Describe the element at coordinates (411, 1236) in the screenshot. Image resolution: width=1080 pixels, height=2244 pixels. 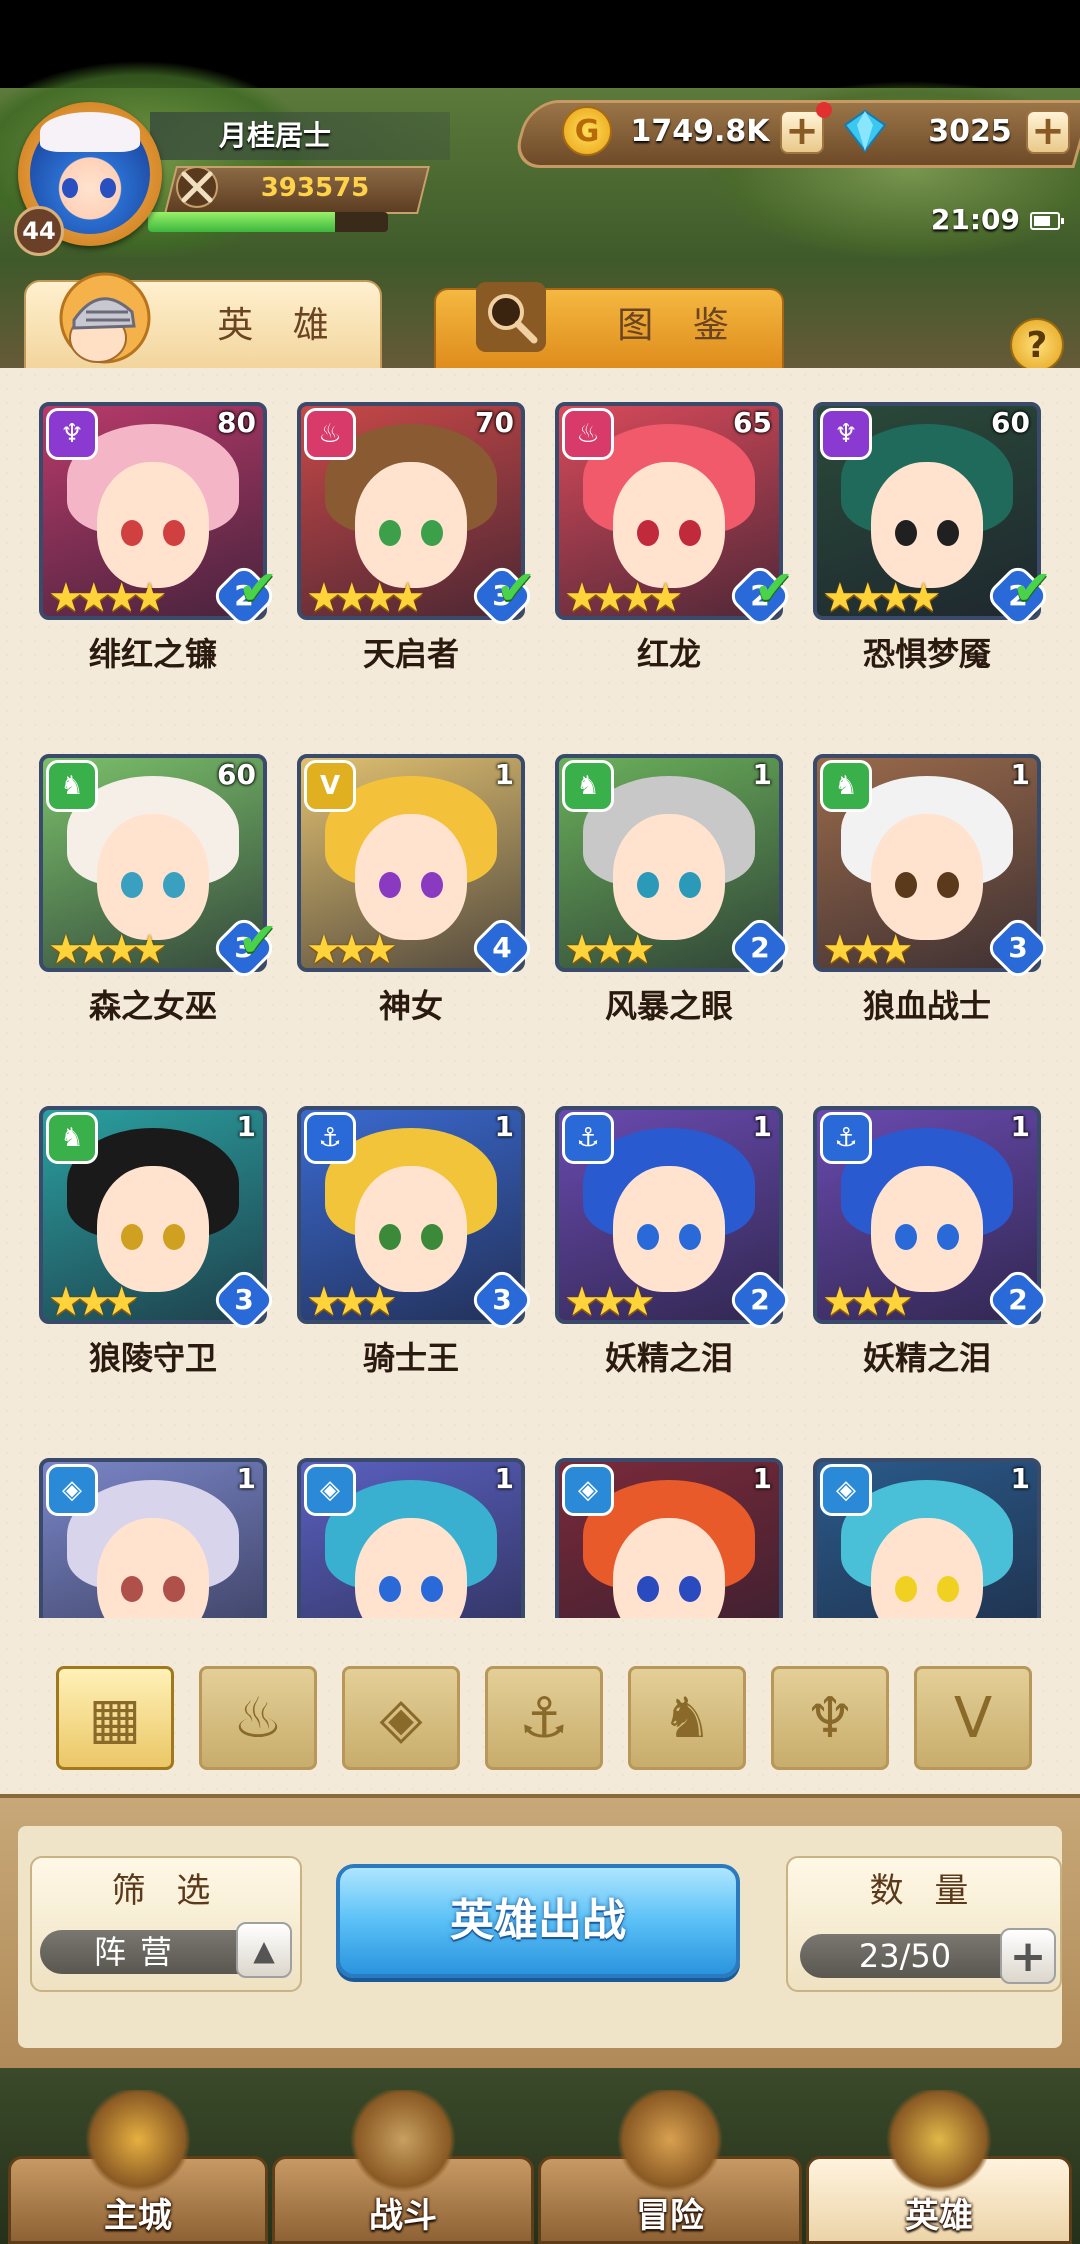
I see `hero-card: ⚓ 1 ★★★ 3 骑士王` at that location.